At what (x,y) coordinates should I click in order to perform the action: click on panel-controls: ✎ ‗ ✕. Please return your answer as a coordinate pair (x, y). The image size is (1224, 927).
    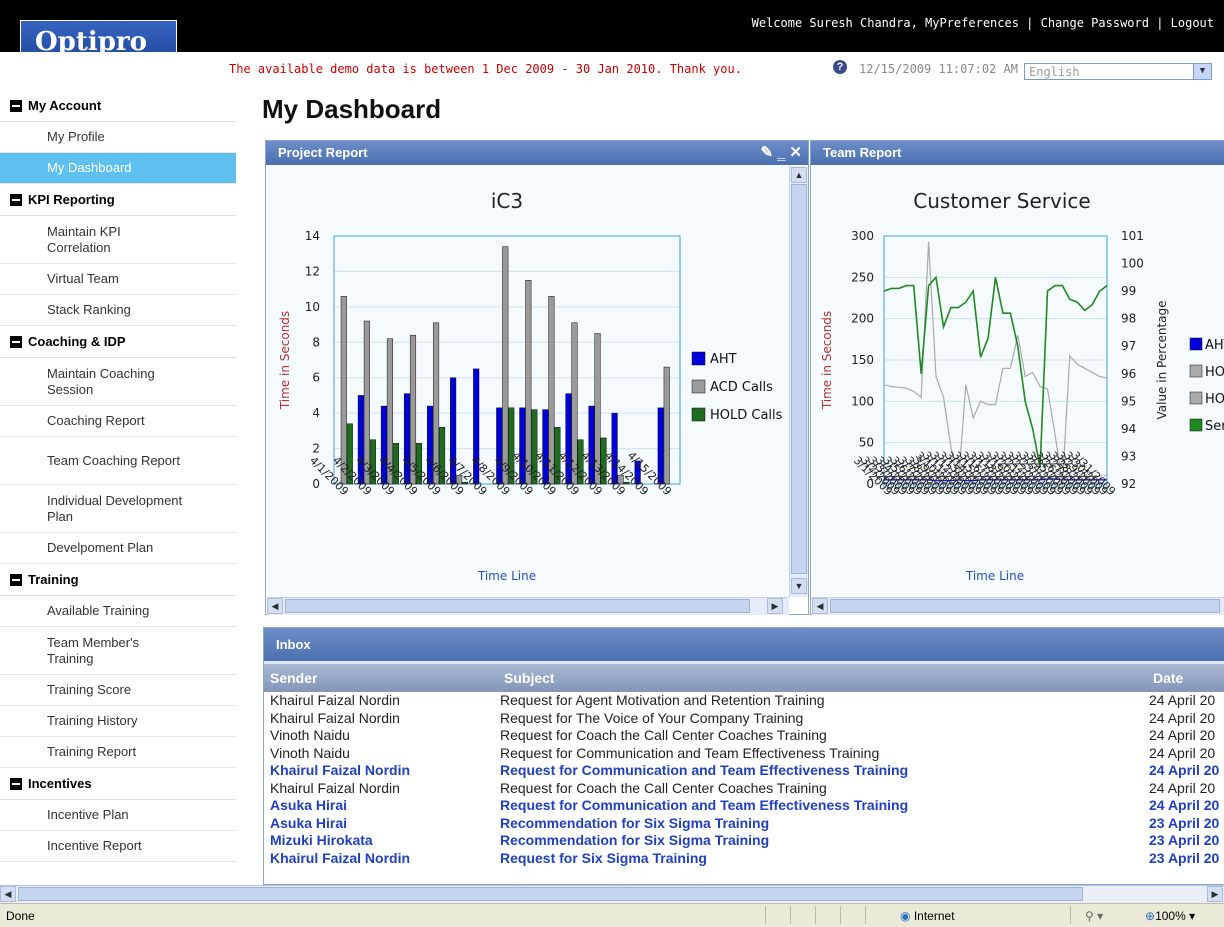
    Looking at the image, I should click on (779, 153).